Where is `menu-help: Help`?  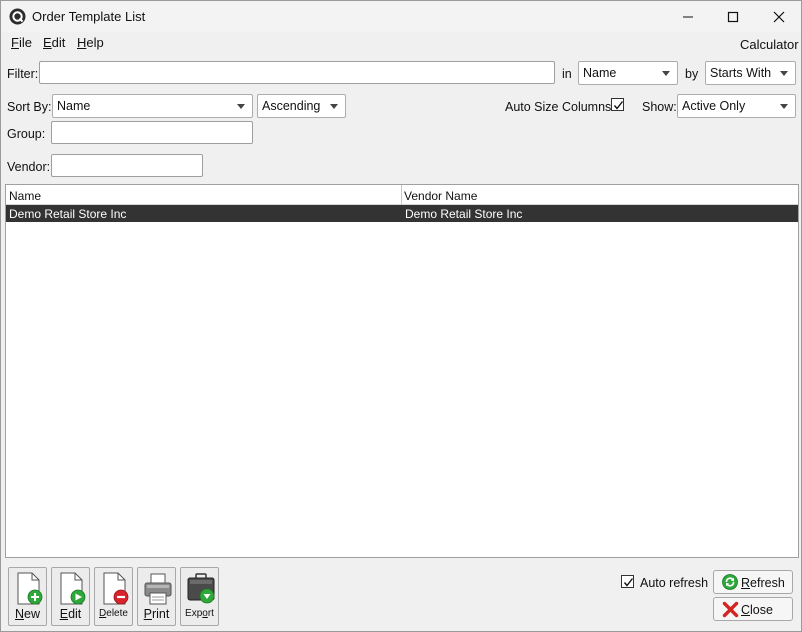
menu-help: Help is located at coordinates (90, 42).